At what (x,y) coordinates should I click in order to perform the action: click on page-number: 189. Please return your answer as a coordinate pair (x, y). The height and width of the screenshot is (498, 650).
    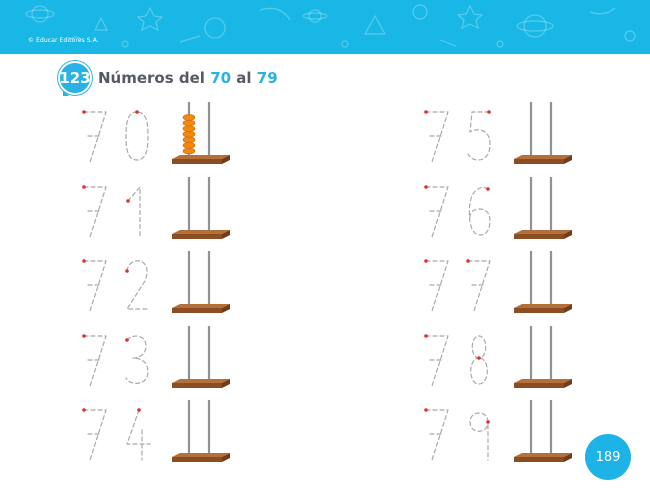
    Looking at the image, I should click on (608, 457).